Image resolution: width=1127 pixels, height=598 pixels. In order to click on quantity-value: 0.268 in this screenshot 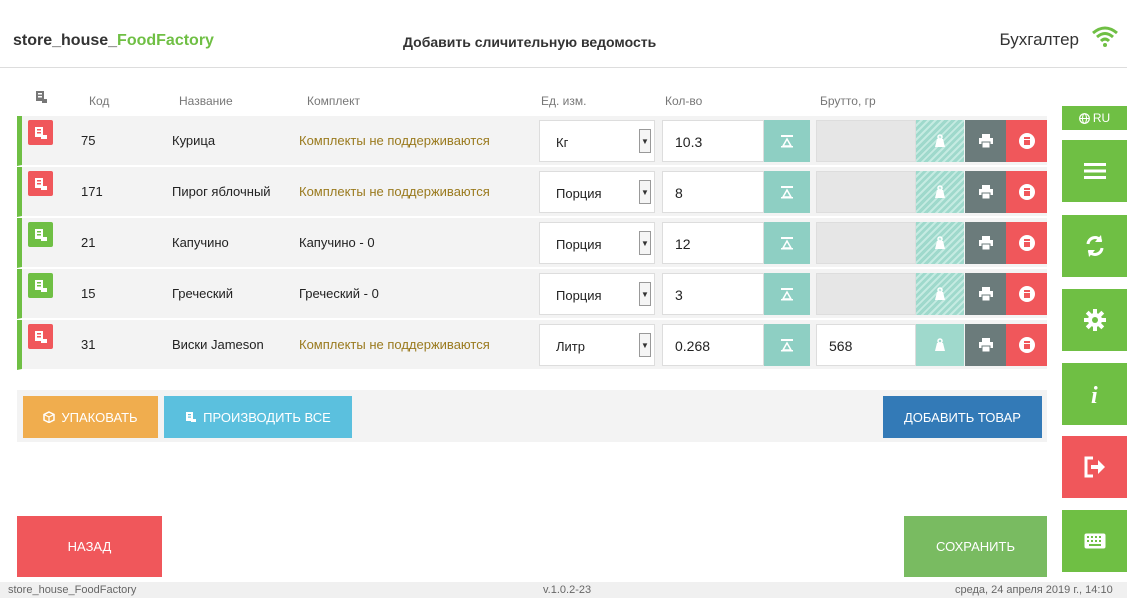, I will do `click(693, 346)`.